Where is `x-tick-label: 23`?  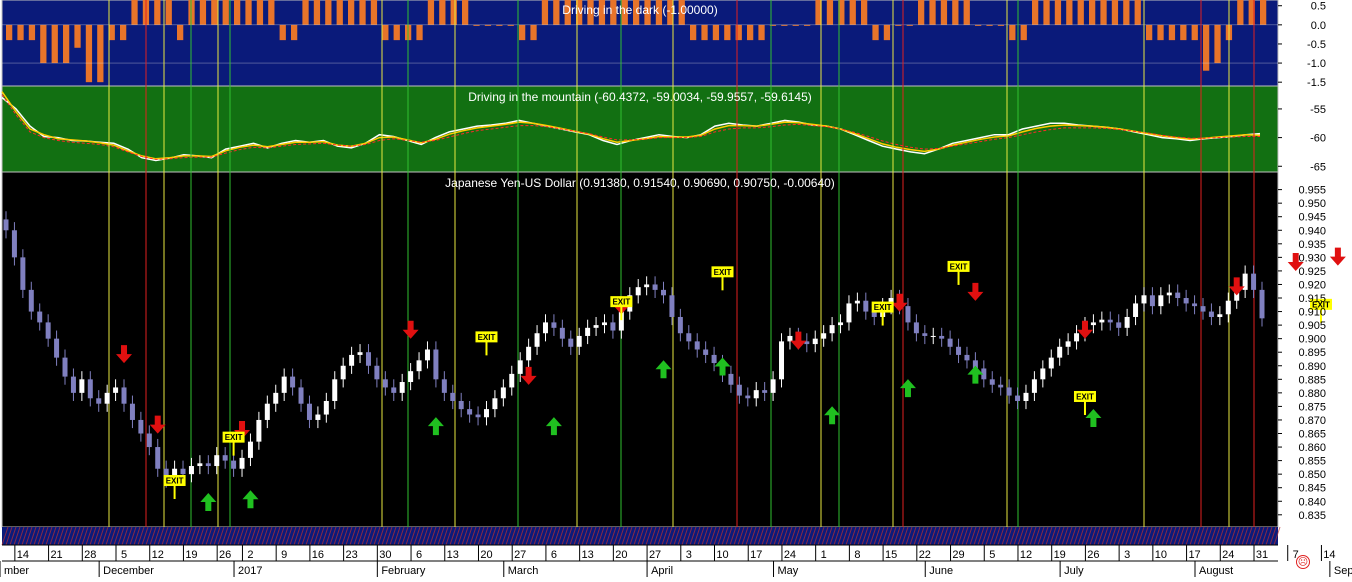
x-tick-label: 23 is located at coordinates (351, 555).